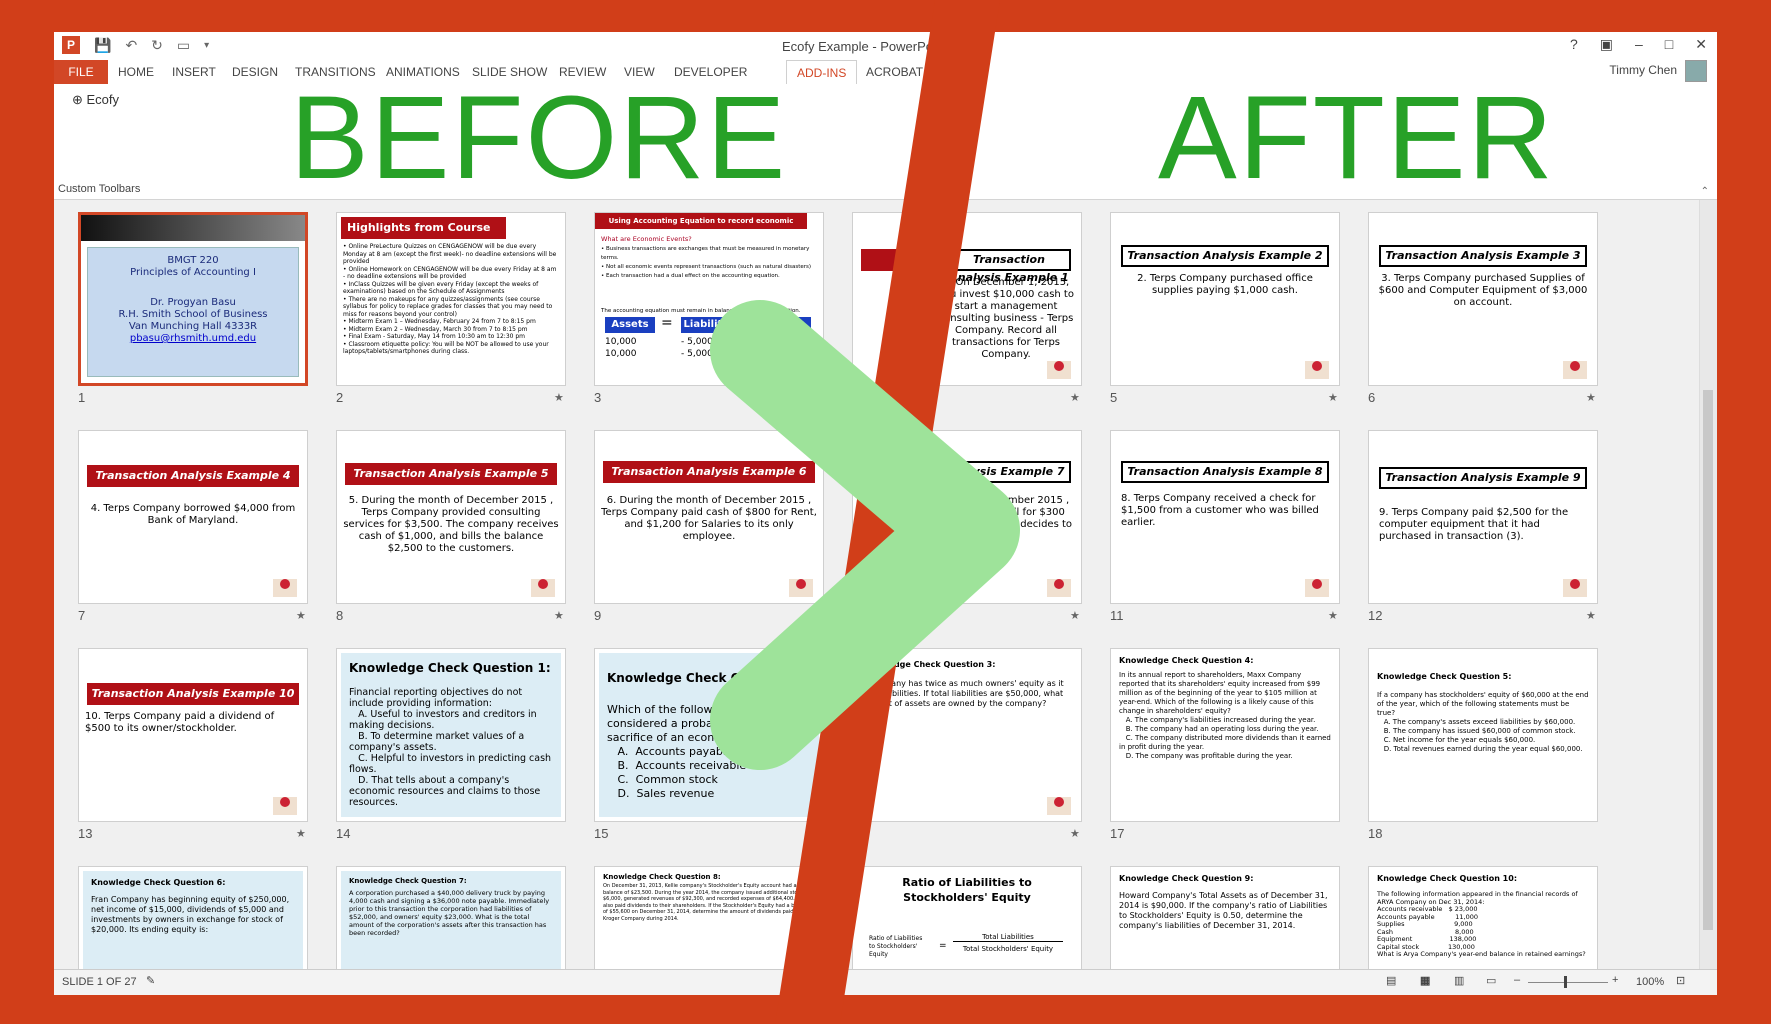 The height and width of the screenshot is (1024, 1771). Describe the element at coordinates (1615, 980) in the screenshot. I see `zoom-in-icon: +` at that location.